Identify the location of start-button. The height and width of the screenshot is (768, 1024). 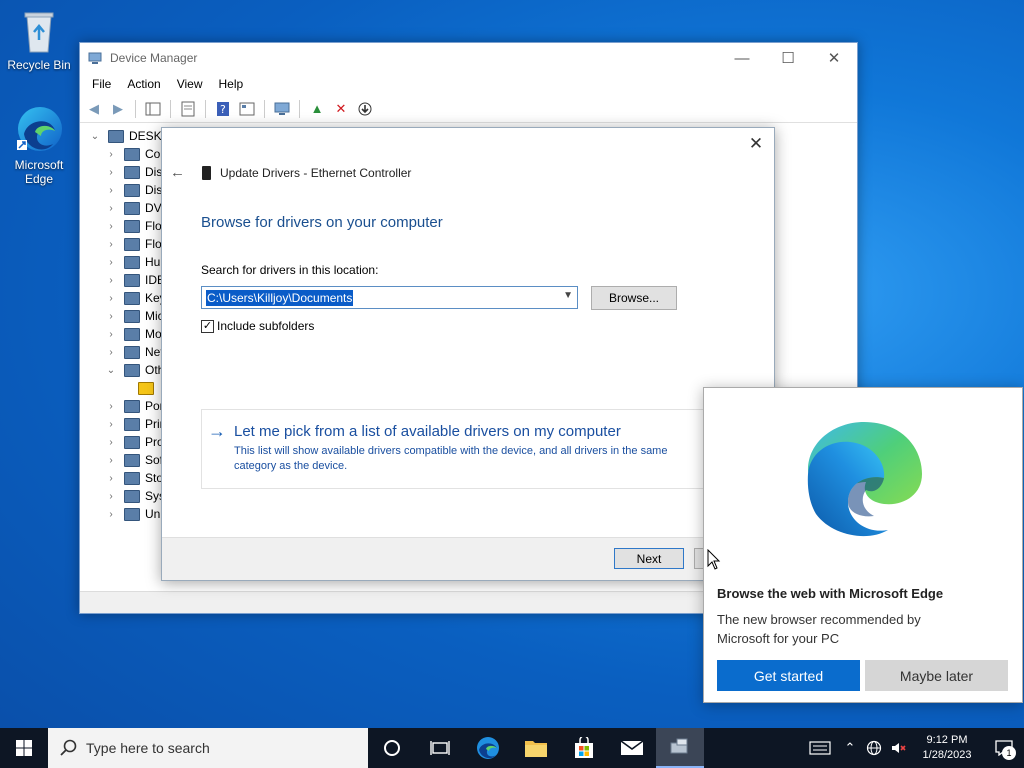
(24, 748).